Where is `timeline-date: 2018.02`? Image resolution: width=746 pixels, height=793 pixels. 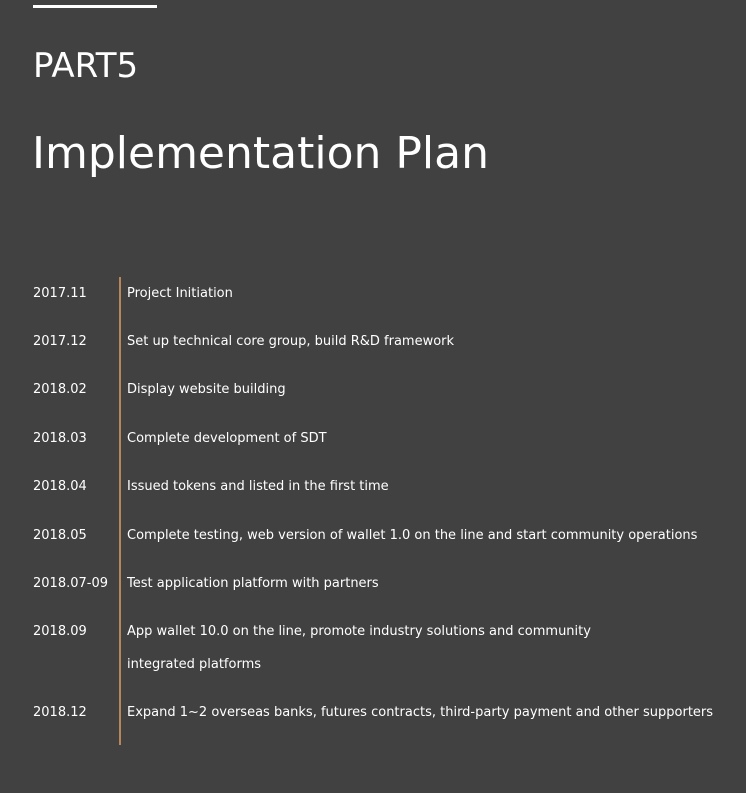
timeline-date: 2018.02 is located at coordinates (60, 389).